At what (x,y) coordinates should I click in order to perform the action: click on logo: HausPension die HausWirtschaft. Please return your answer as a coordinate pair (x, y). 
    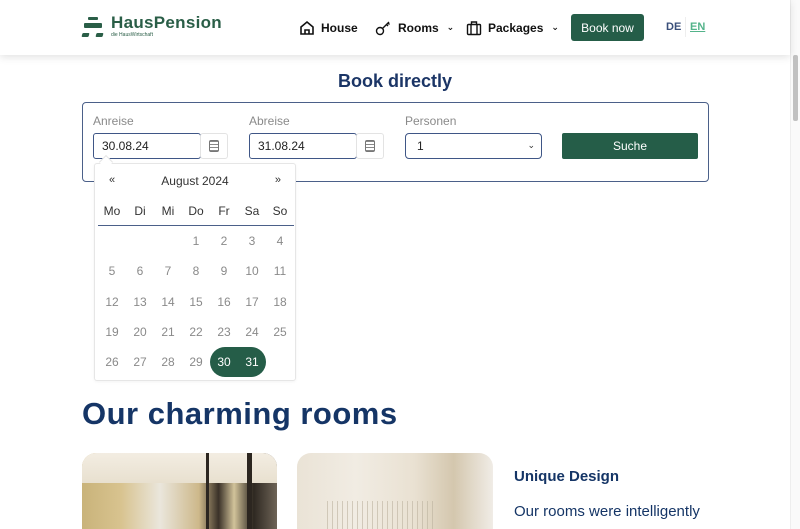
    Looking at the image, I should click on (151, 26).